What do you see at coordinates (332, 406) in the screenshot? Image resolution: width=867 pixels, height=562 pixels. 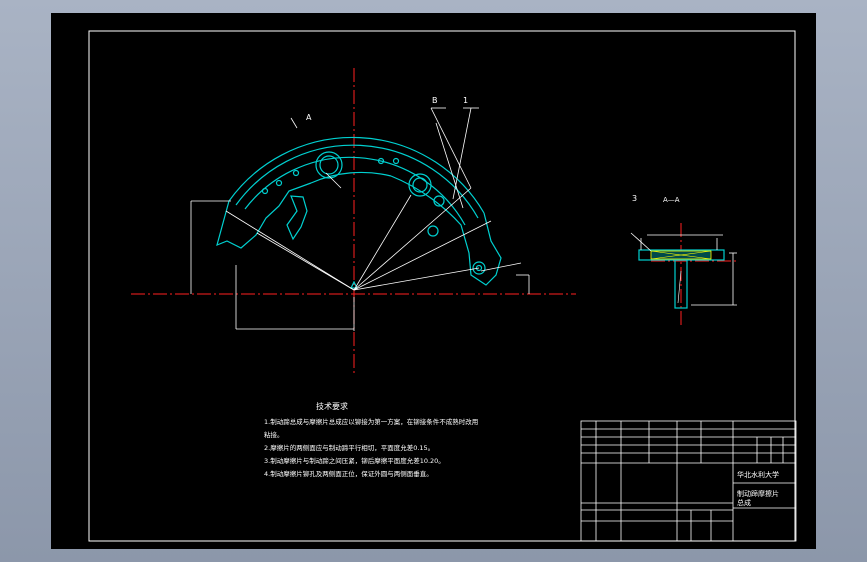 I see `notes-heading: 技术要求` at bounding box center [332, 406].